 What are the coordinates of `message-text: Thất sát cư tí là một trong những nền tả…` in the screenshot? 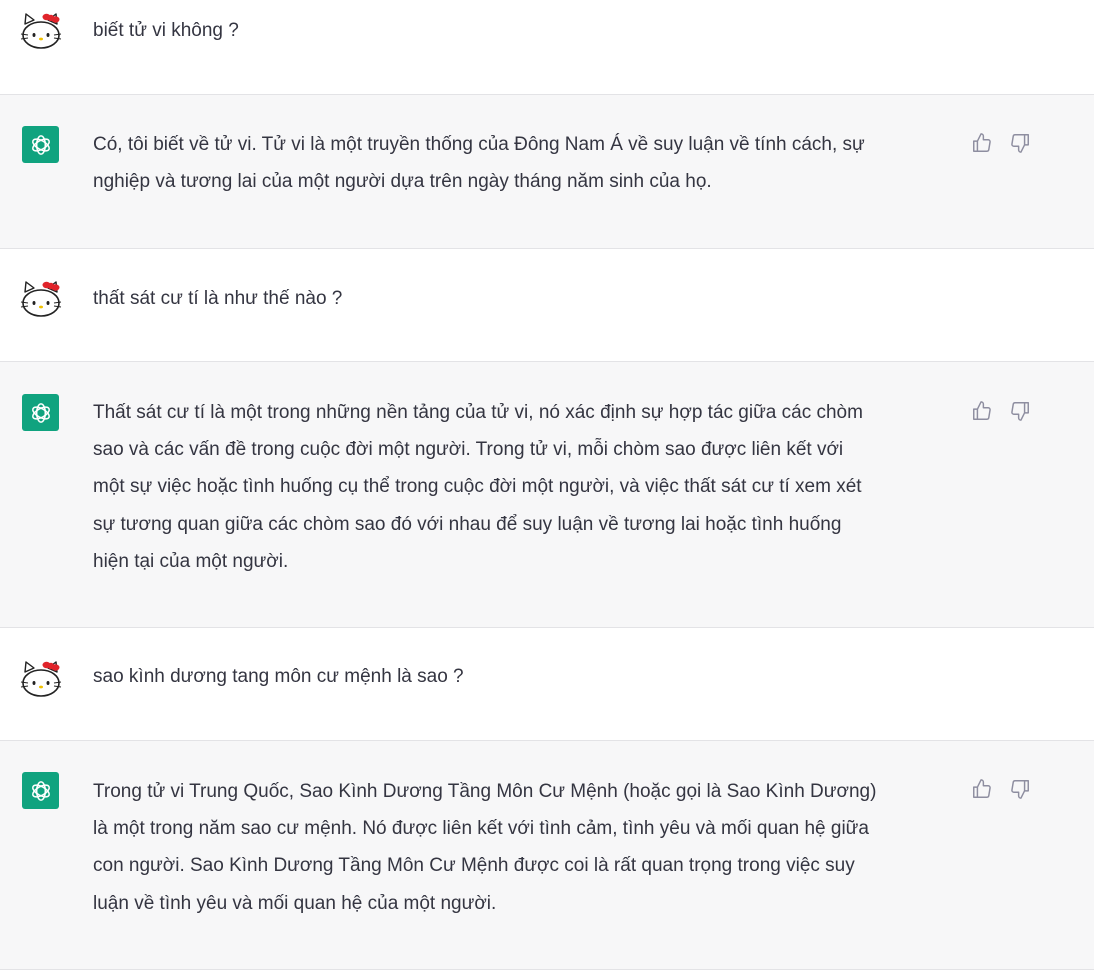 It's located at (478, 487).